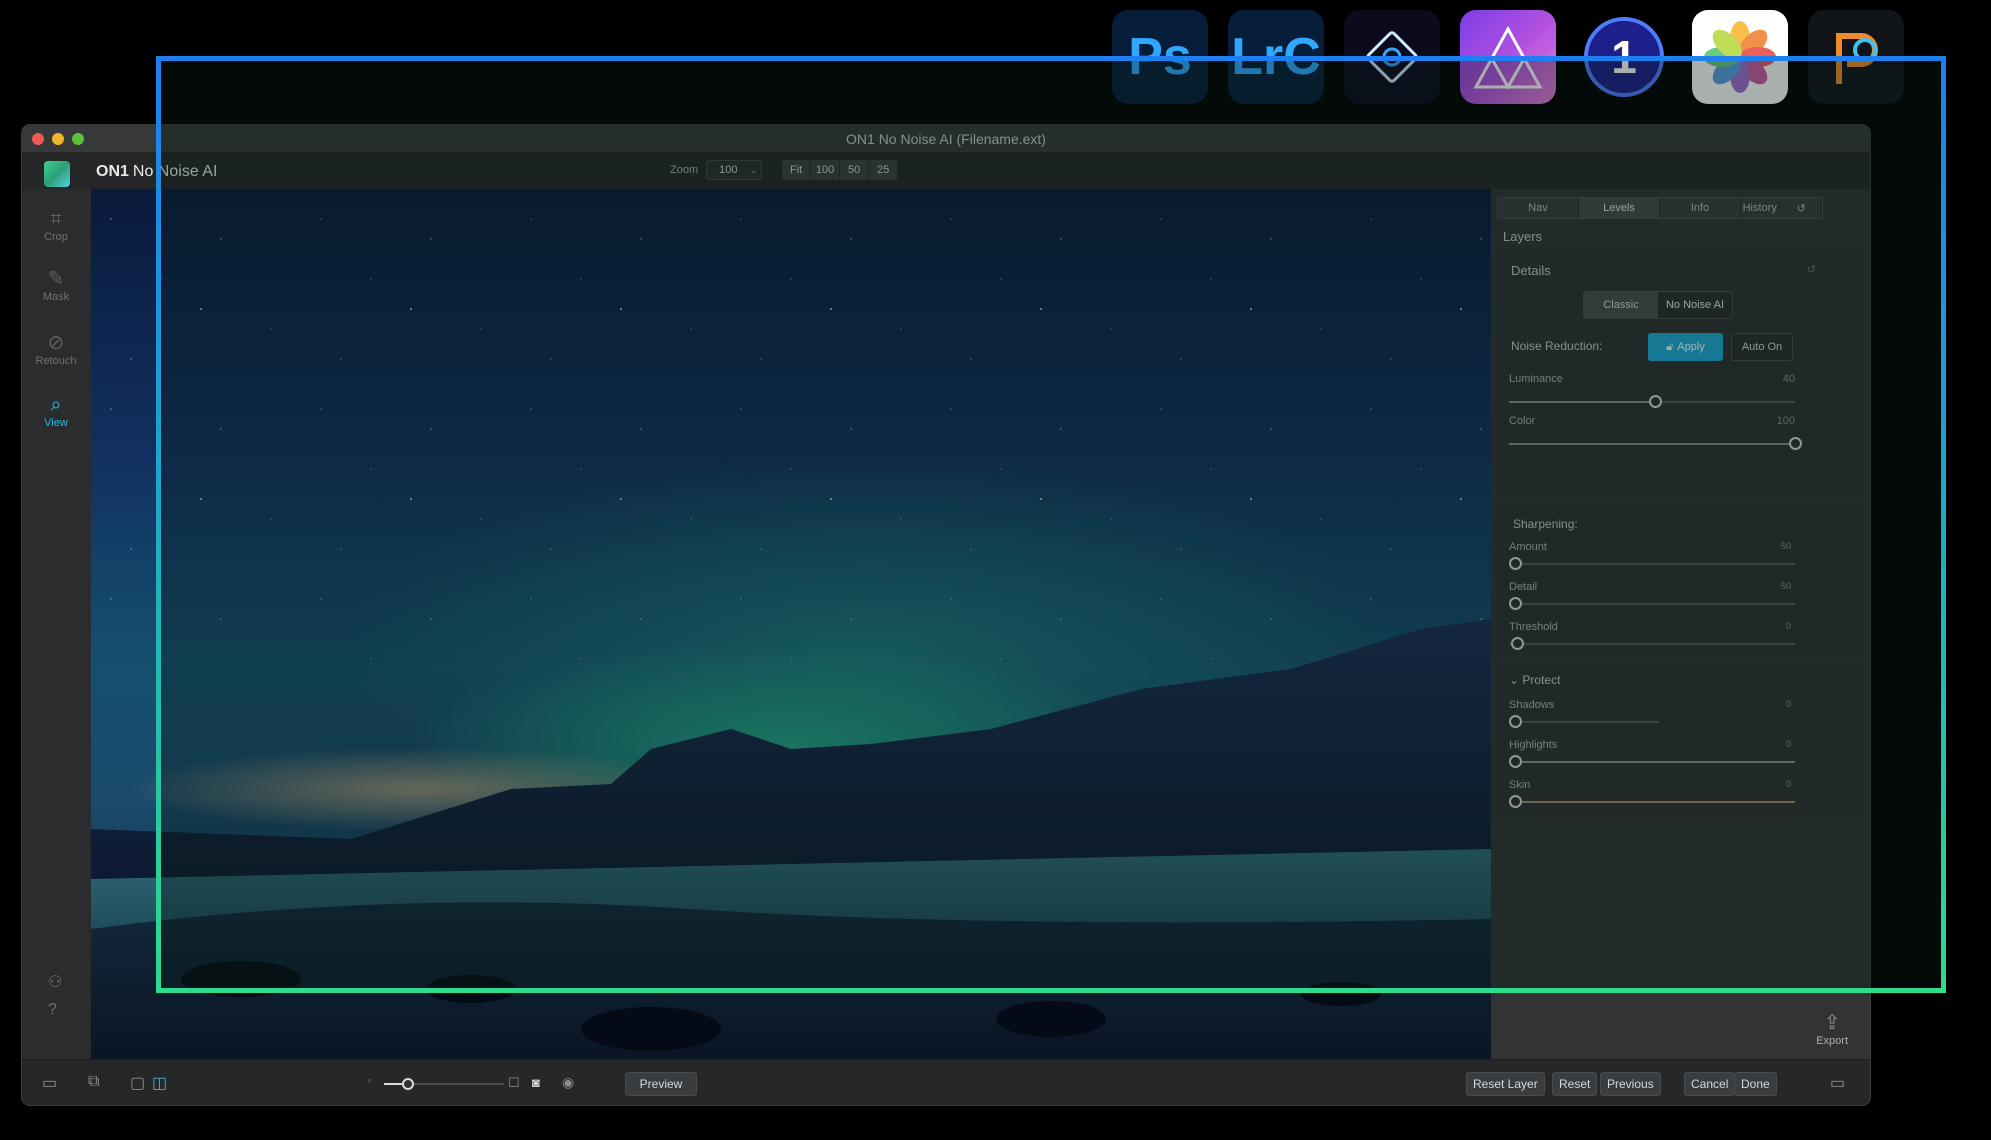  What do you see at coordinates (1695, 305) in the screenshot?
I see `mode-no-noise-ai: No Noise AI` at bounding box center [1695, 305].